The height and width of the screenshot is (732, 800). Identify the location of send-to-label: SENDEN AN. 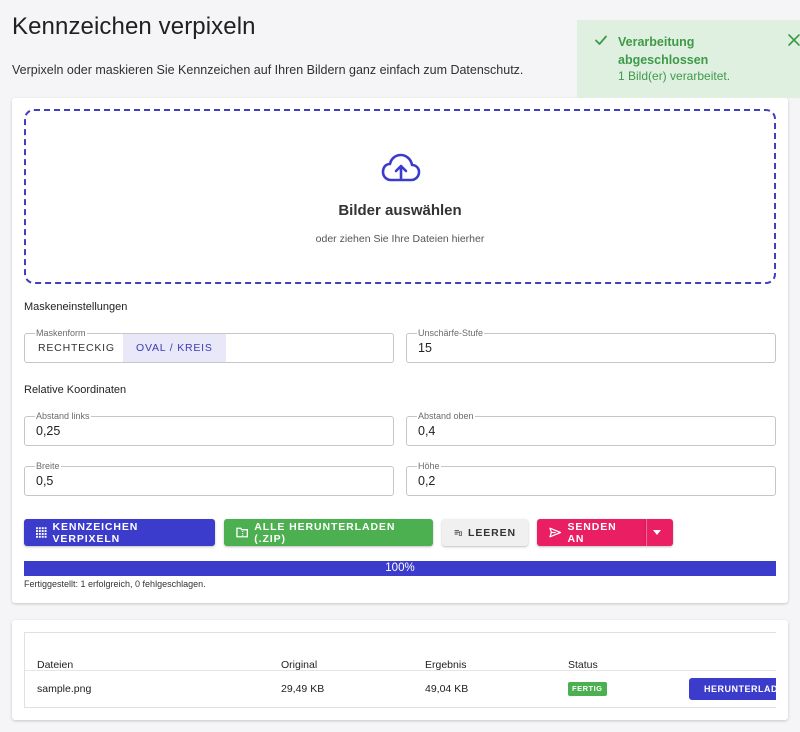
(592, 532).